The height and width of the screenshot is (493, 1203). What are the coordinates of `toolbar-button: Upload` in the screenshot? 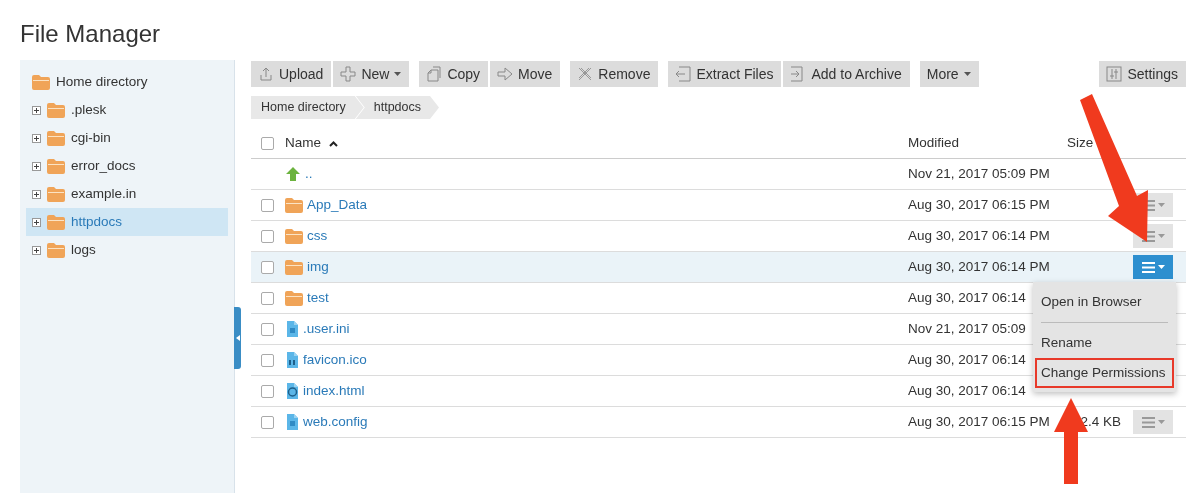 It's located at (291, 74).